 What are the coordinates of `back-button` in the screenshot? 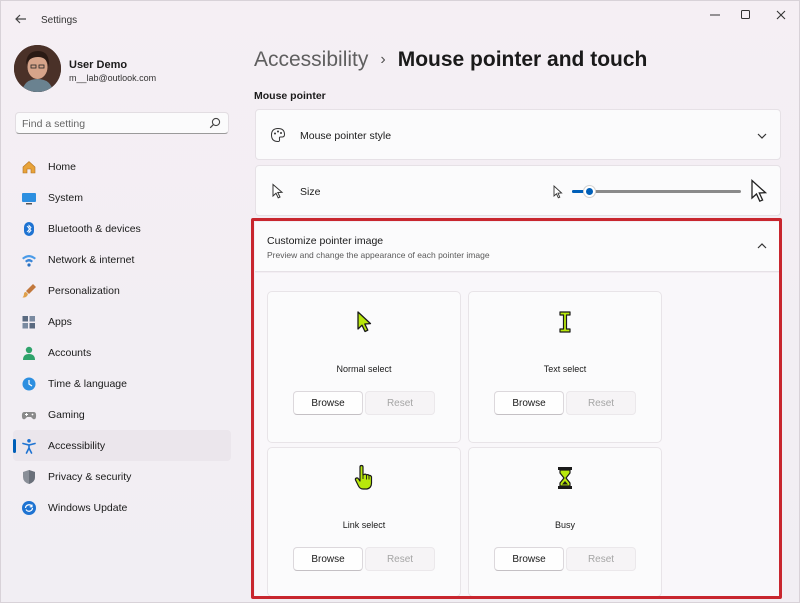 It's located at (21, 19).